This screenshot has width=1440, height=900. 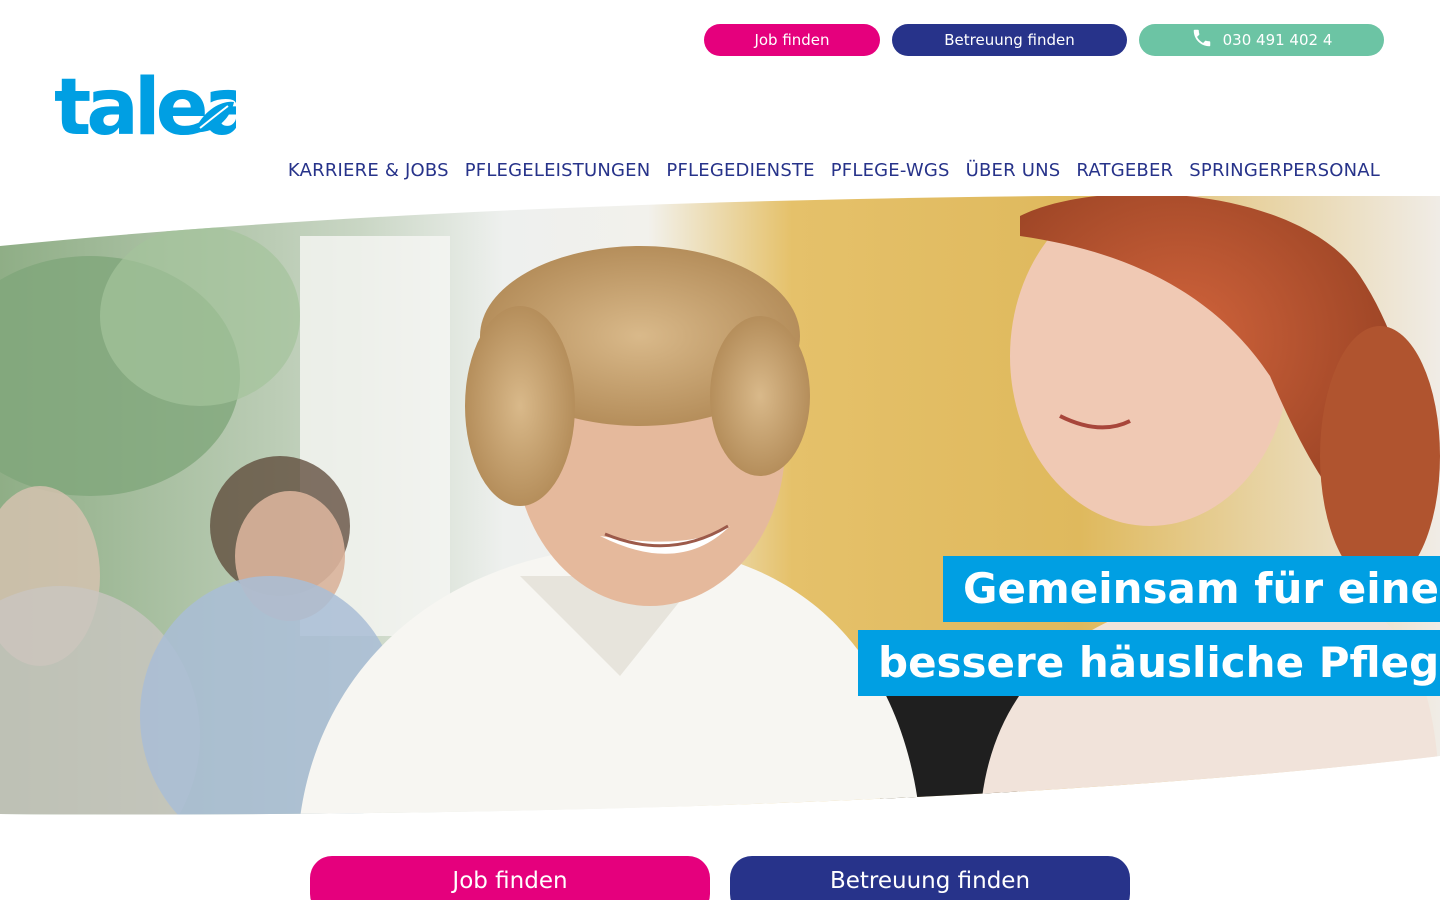 What do you see at coordinates (792, 40) in the screenshot?
I see `job-finden-header-button: Job finden` at bounding box center [792, 40].